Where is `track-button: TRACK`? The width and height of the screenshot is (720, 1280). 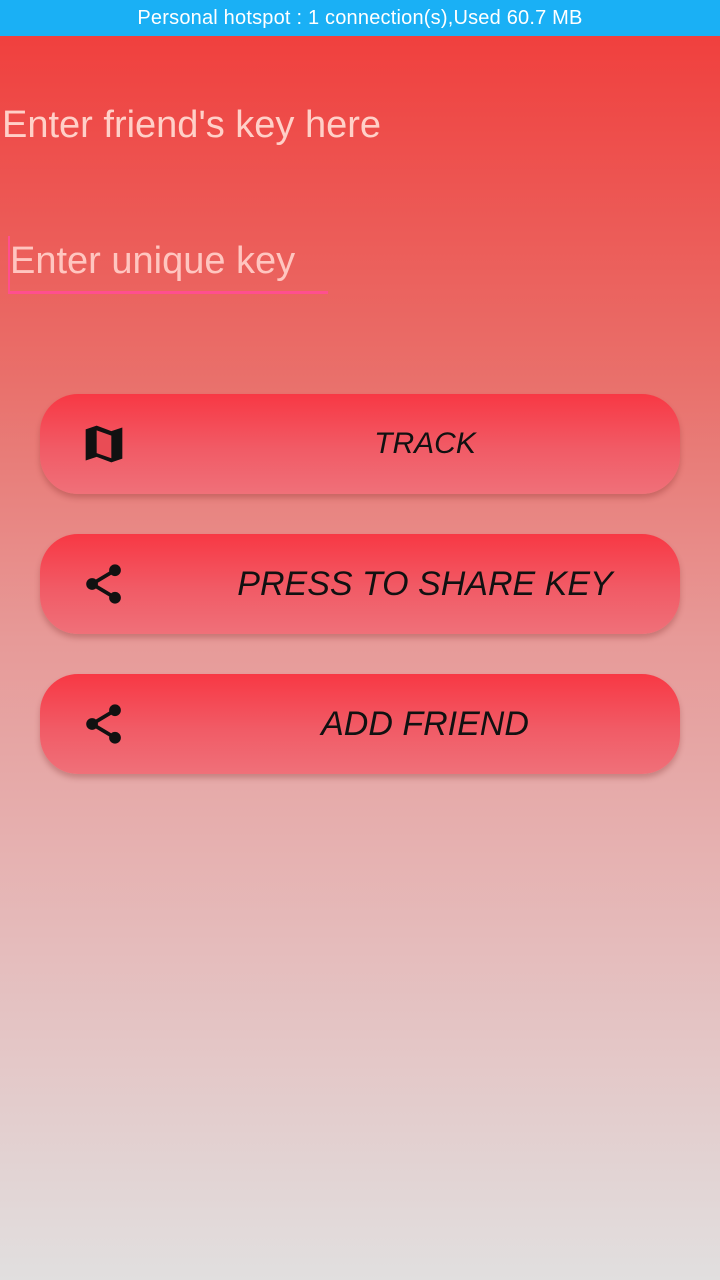
track-button: TRACK is located at coordinates (360, 444).